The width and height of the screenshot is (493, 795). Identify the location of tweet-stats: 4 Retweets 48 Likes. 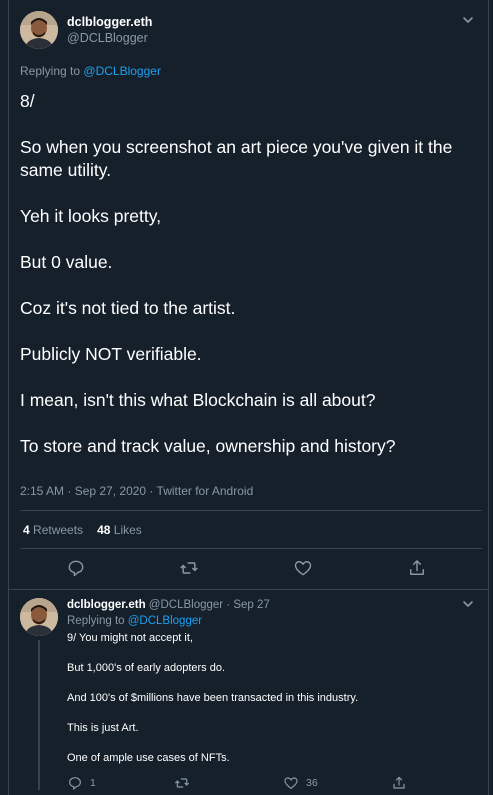
(82, 530).